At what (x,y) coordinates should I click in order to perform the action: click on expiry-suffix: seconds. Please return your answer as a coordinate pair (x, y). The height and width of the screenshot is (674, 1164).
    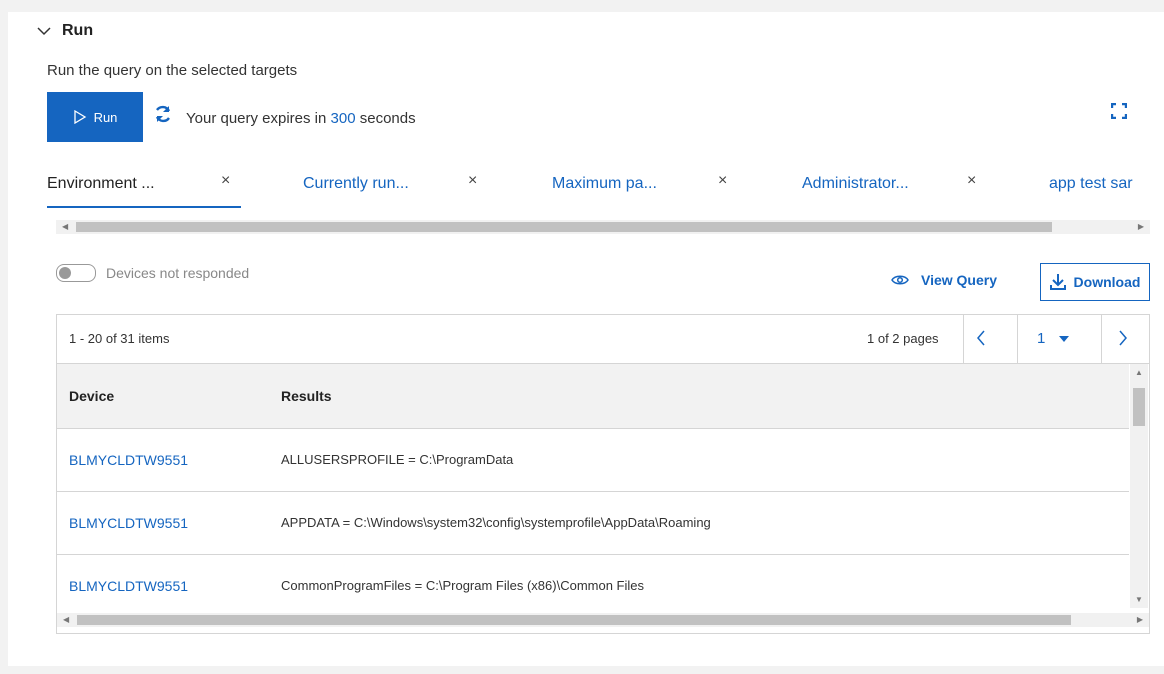
    Looking at the image, I should click on (387, 118).